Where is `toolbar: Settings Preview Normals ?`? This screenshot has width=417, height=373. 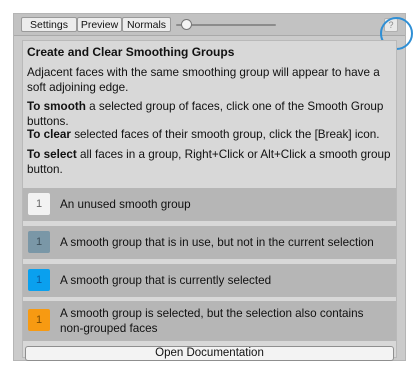 toolbar: Settings Preview Normals ? is located at coordinates (213, 32).